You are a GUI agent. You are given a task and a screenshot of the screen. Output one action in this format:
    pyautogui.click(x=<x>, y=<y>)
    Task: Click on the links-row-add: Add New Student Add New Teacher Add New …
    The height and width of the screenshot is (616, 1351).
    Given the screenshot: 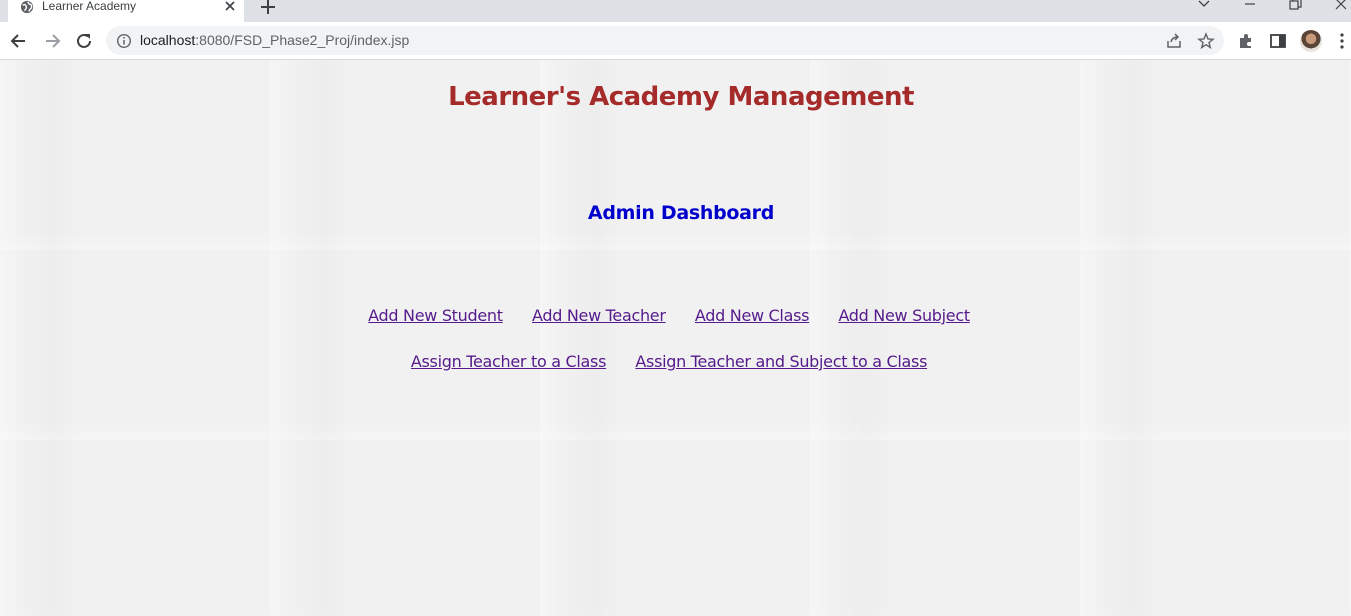 What is the action you would take?
    pyautogui.click(x=669, y=315)
    